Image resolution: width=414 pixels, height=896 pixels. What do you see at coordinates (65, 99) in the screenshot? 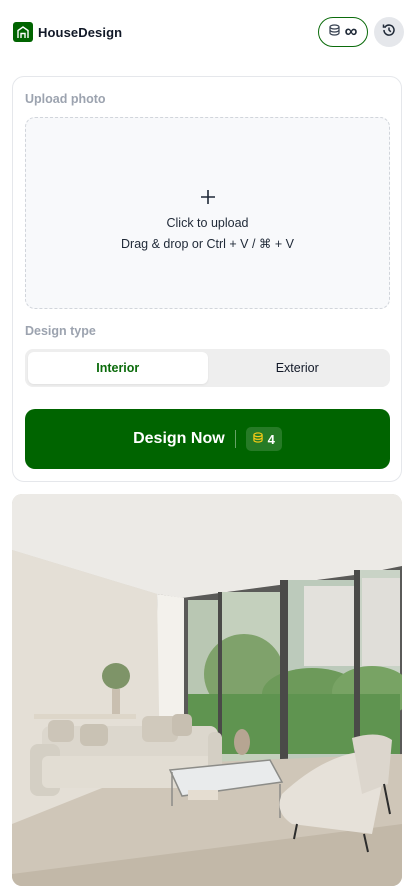
I see `upload-section-label: Upload photo` at bounding box center [65, 99].